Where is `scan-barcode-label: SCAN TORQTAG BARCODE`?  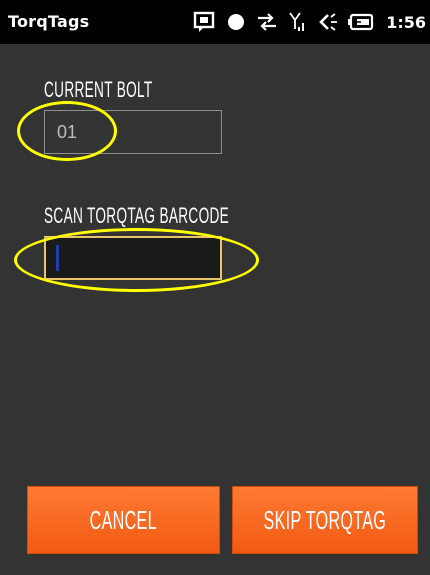
scan-barcode-label: SCAN TORQTAG BARCODE is located at coordinates (137, 215).